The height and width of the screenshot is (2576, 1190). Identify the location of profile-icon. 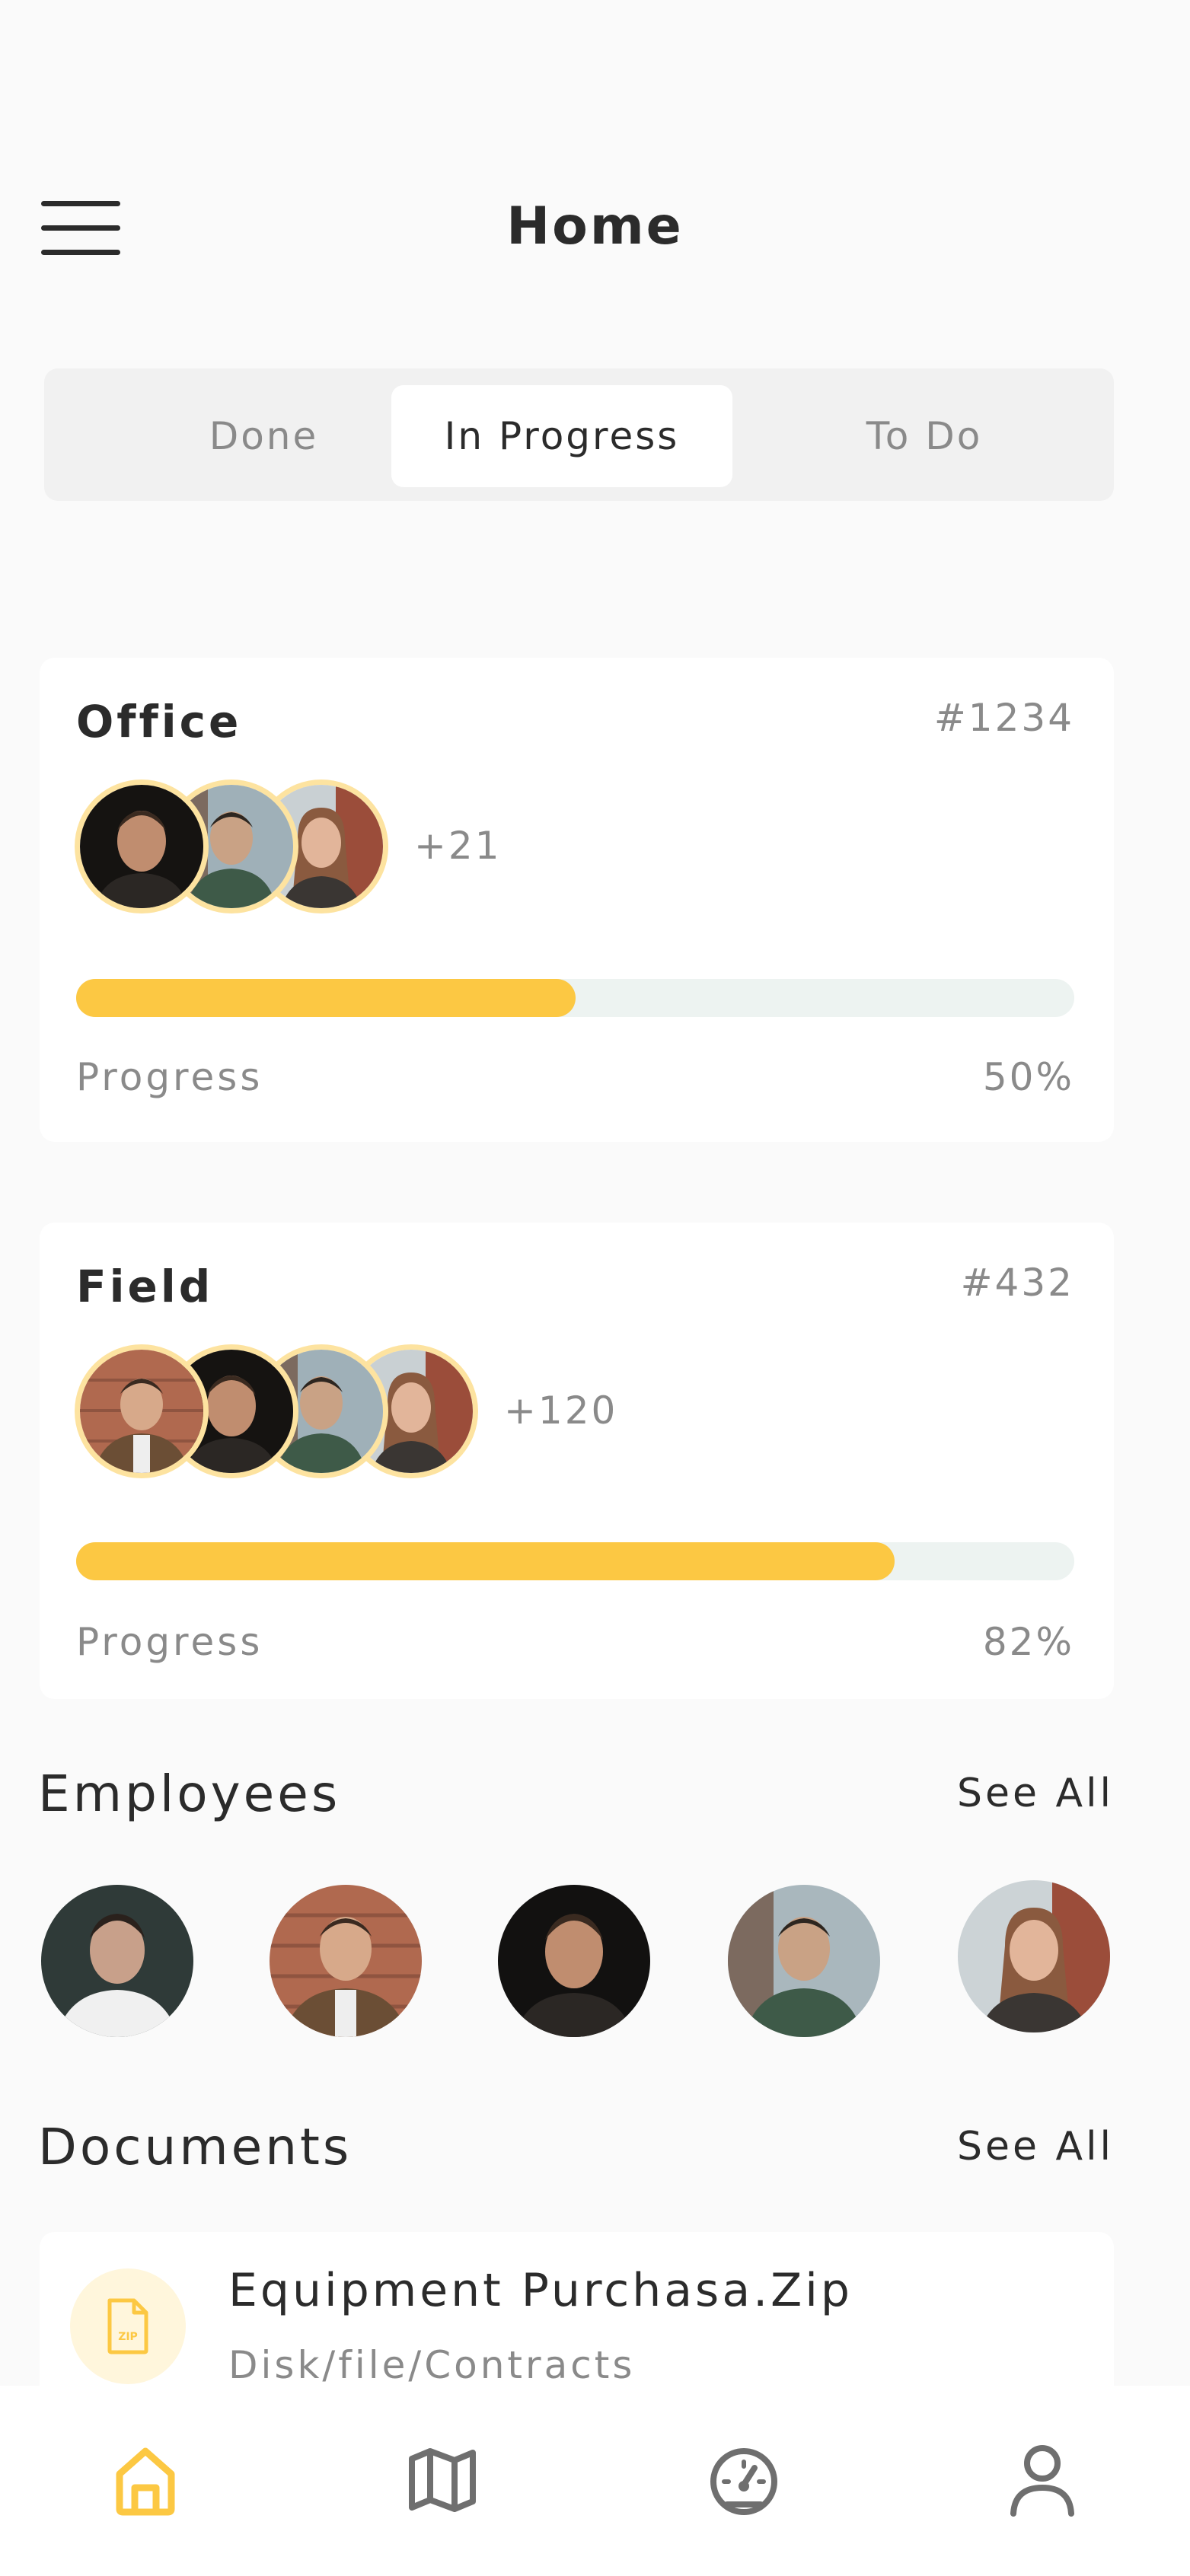
(1042, 2480).